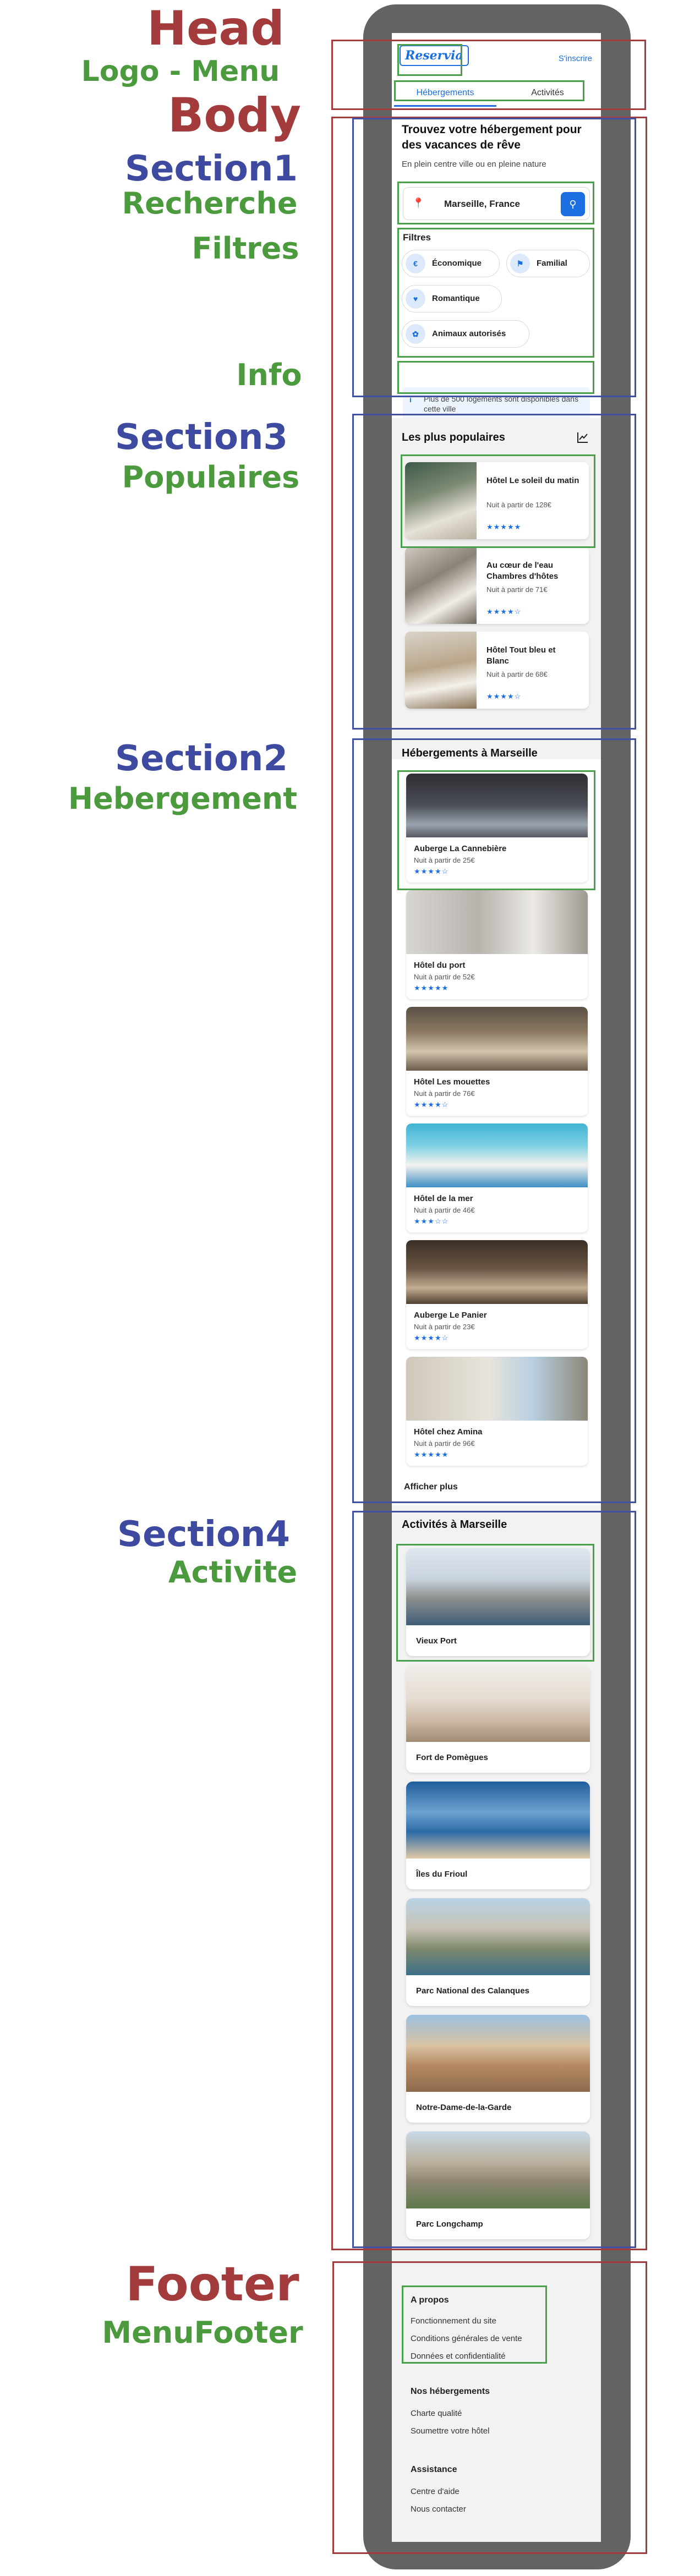 This screenshot has width=700, height=2576. I want to click on hebergement-box, so click(496, 830).